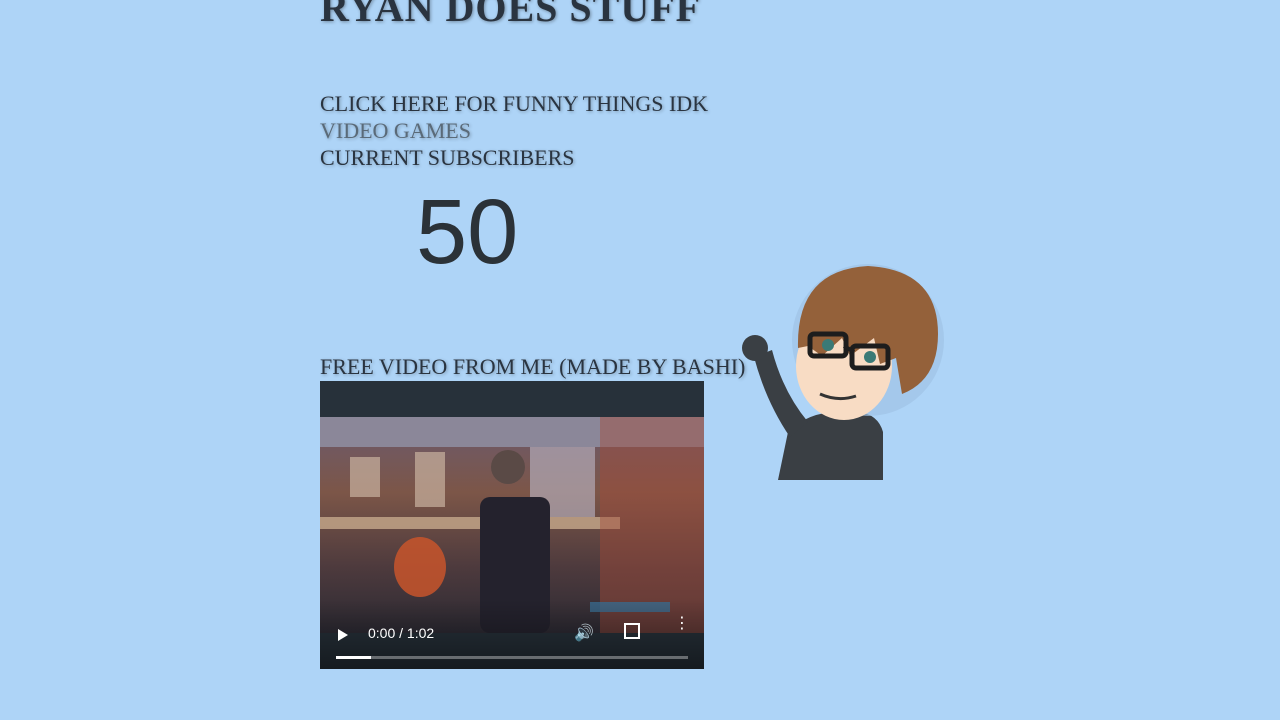  I want to click on video-progress-fill, so click(354, 657).